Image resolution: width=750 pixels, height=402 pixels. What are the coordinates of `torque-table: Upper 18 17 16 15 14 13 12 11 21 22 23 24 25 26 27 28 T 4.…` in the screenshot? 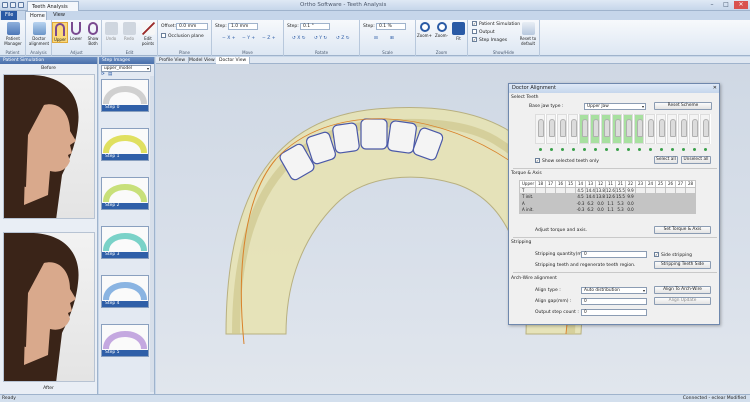 It's located at (607, 197).